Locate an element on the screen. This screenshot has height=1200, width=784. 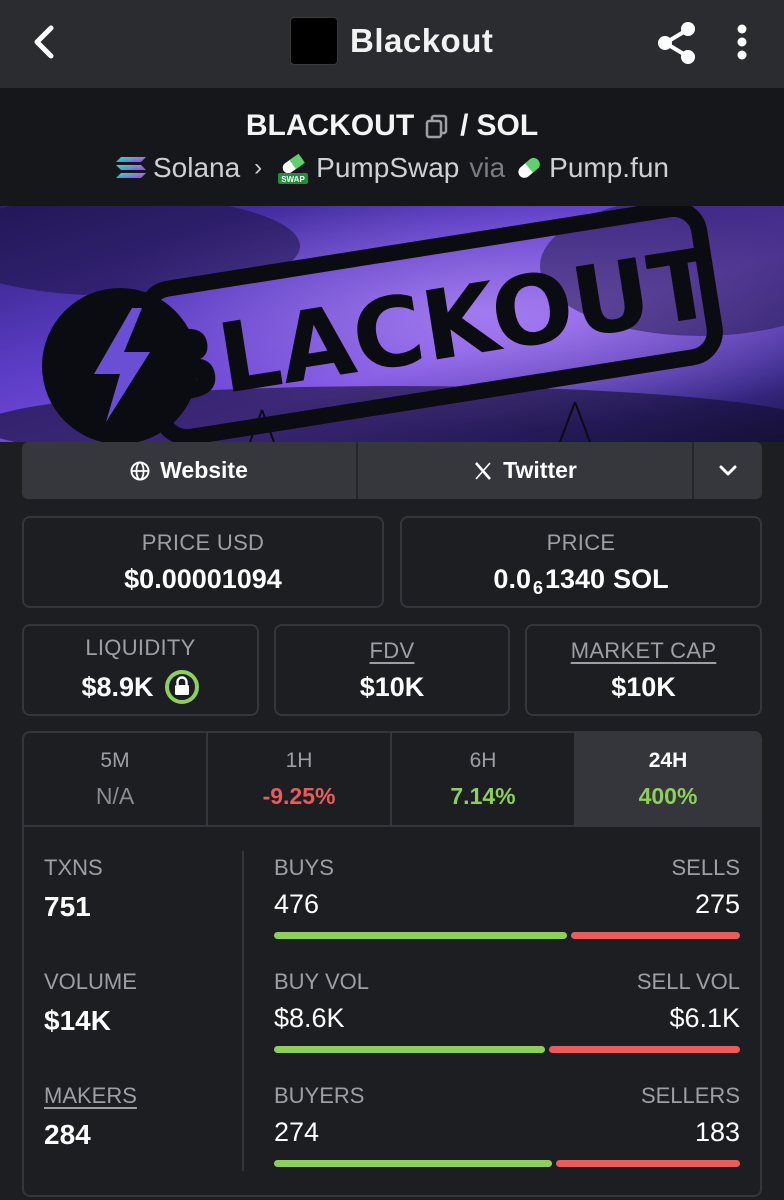
twitter-label: Twitter is located at coordinates (540, 470).